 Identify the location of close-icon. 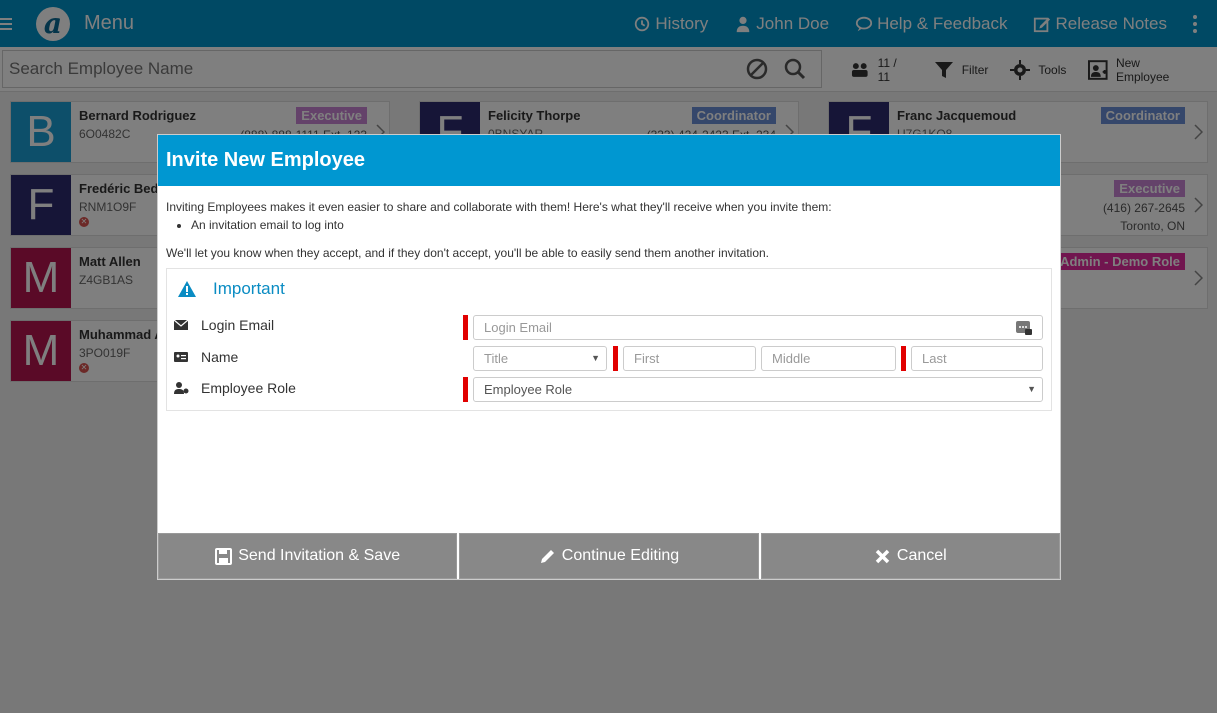
(882, 556).